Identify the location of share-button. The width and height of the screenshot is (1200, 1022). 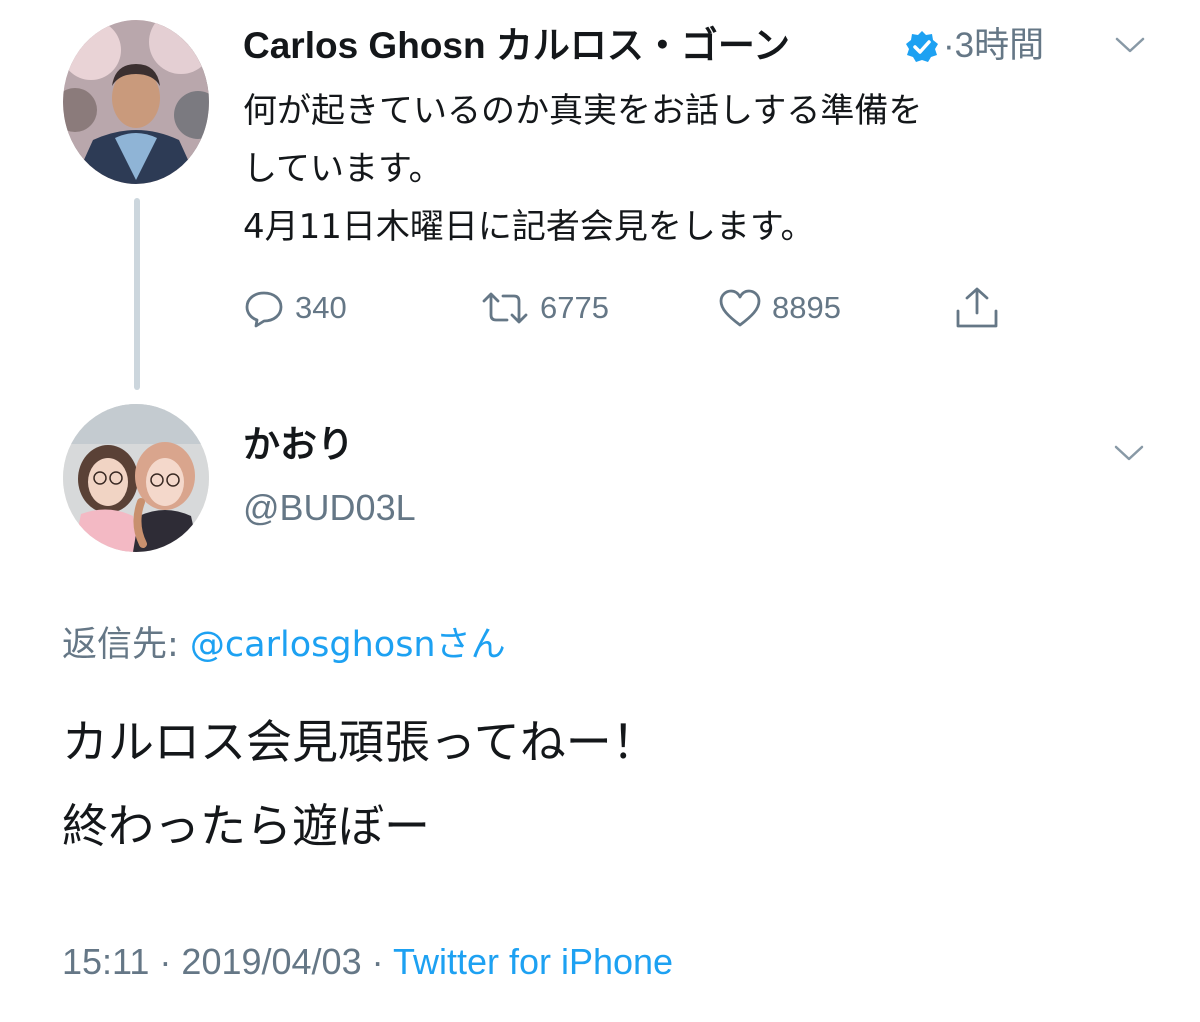
(982, 308).